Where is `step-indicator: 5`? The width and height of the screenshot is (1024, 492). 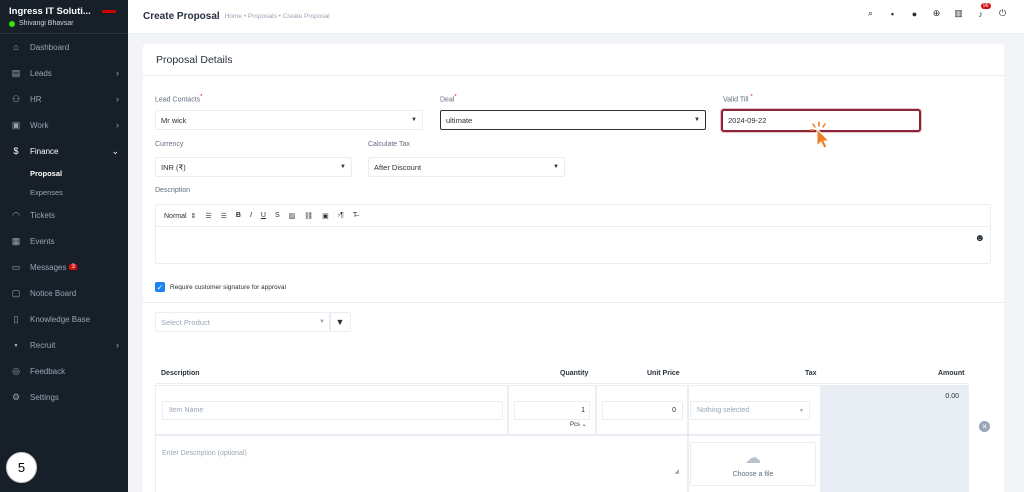
step-indicator: 5 is located at coordinates (21, 467).